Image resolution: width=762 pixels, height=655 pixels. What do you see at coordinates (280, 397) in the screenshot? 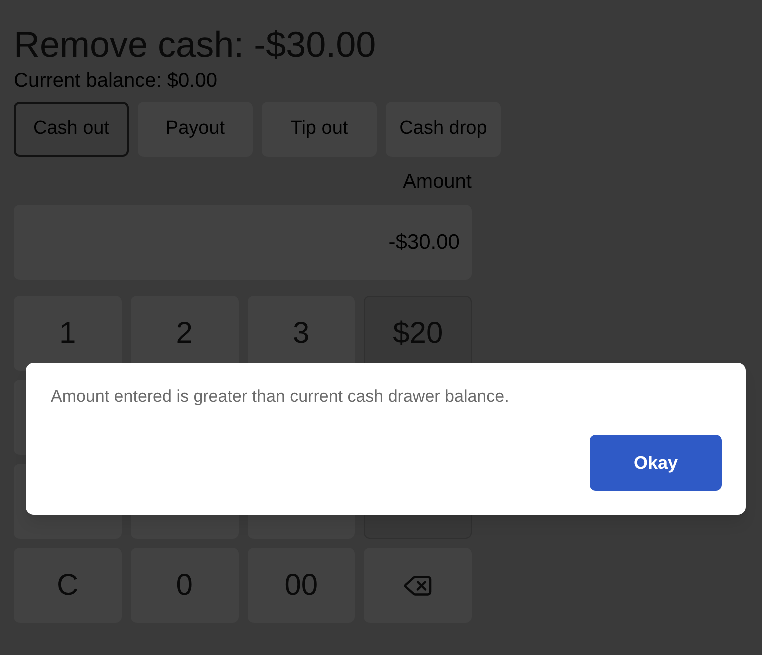
I see `dialog-message: Amount entered is greater than current cash drawer balance.` at bounding box center [280, 397].